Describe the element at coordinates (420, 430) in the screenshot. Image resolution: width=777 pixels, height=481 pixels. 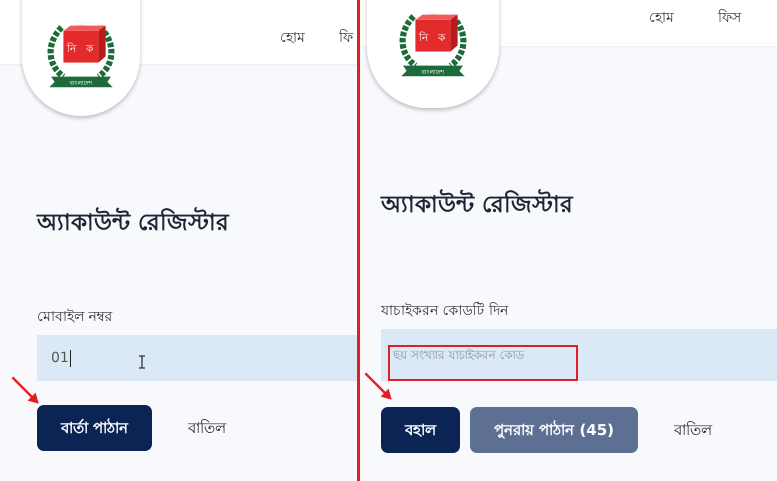
I see `action-button: বহাল` at that location.